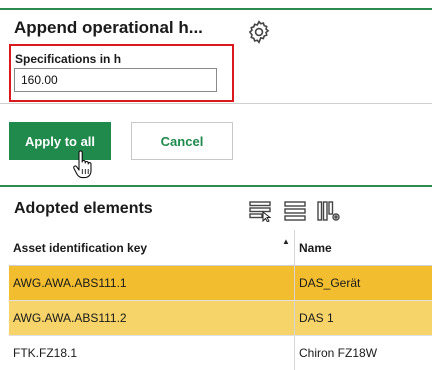 Image resolution: width=432 pixels, height=370 pixels. Describe the element at coordinates (216, 9) in the screenshot. I see `header-rule` at that location.